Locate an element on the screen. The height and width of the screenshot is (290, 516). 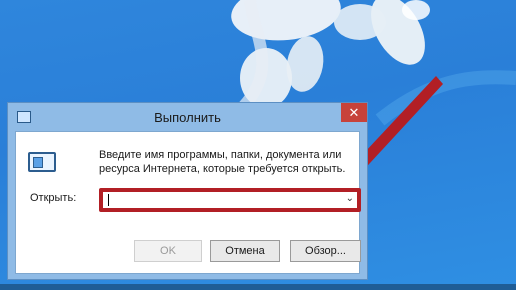
taskbar is located at coordinates (258, 287).